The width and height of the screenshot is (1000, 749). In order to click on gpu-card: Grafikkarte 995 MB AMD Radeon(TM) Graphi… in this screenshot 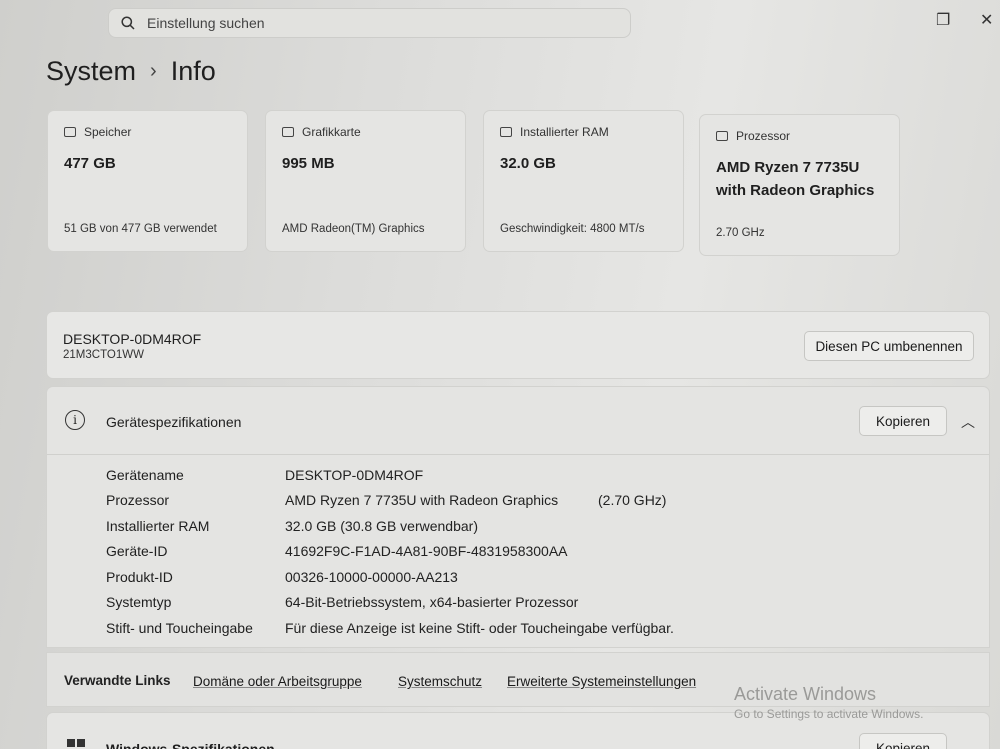, I will do `click(365, 181)`.